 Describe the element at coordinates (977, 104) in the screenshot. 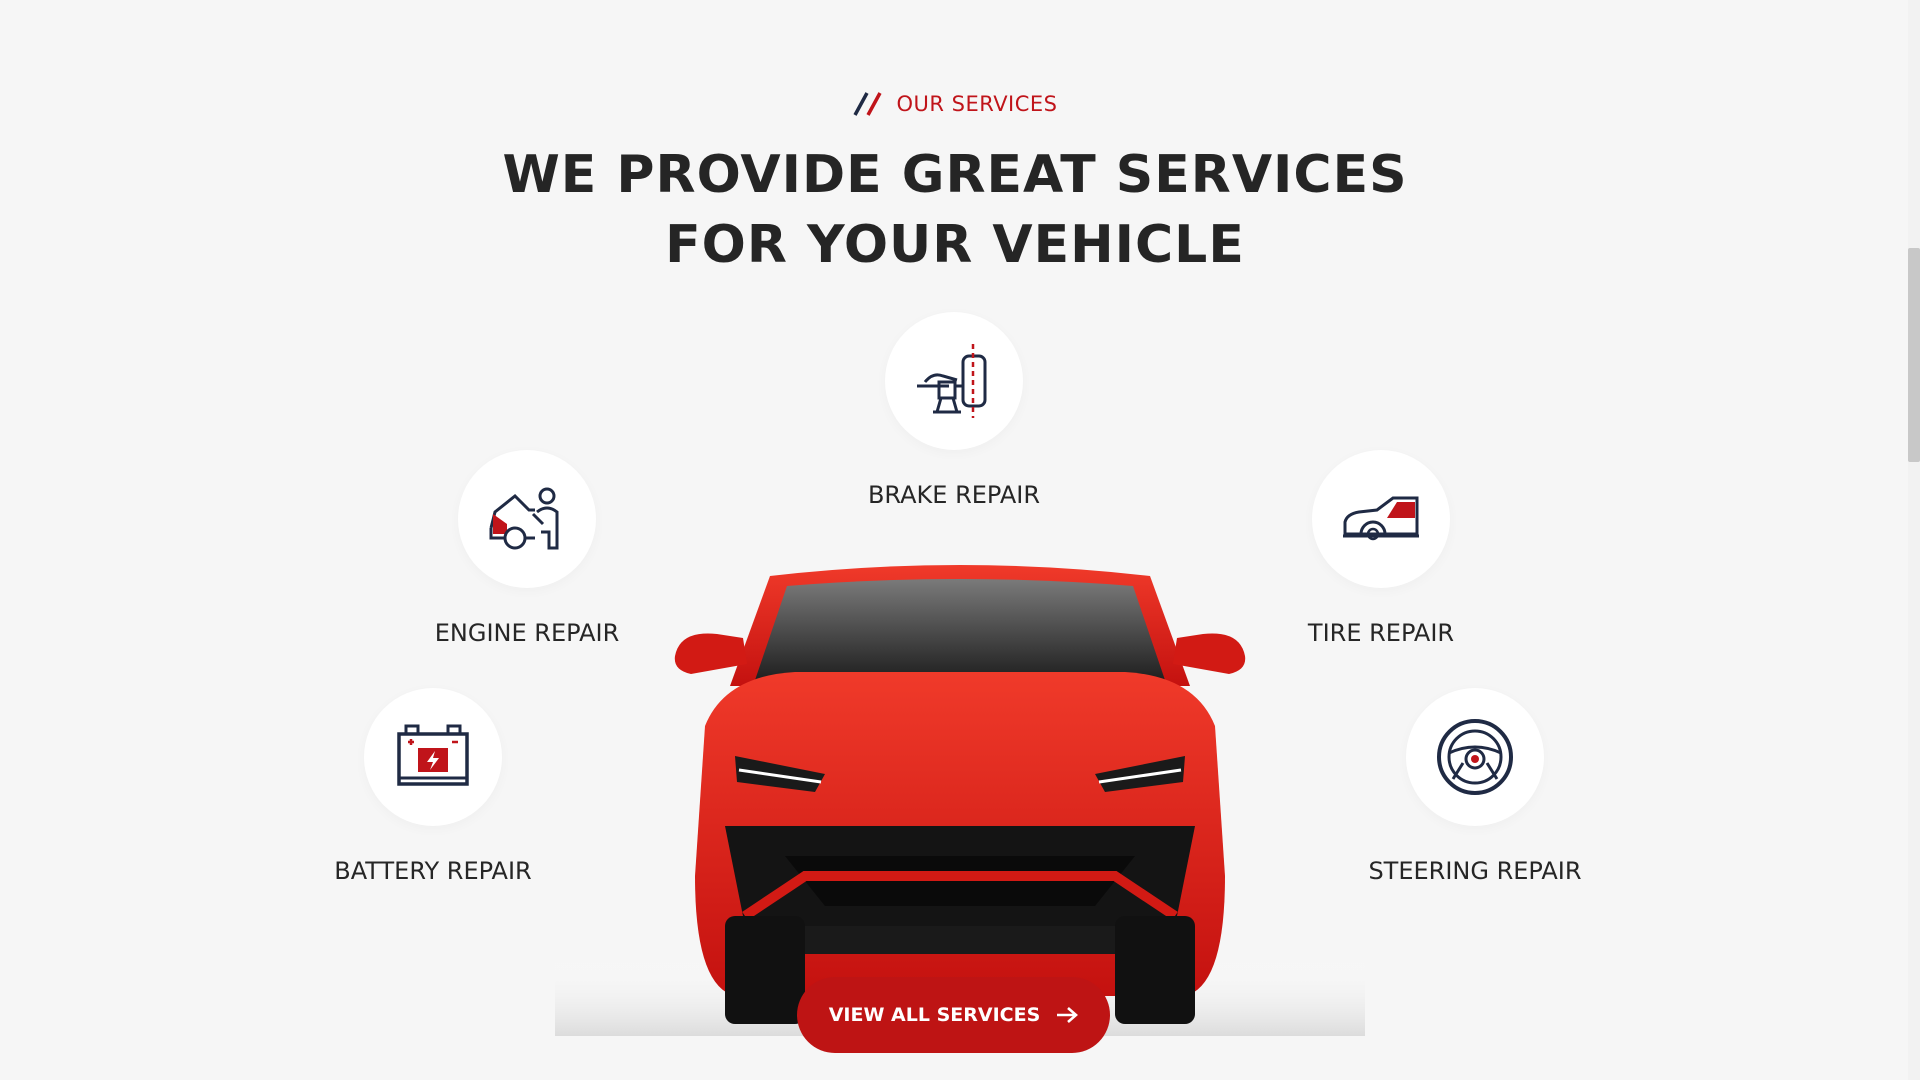

I see `eyebrow-text: OUR SERVICES` at that location.